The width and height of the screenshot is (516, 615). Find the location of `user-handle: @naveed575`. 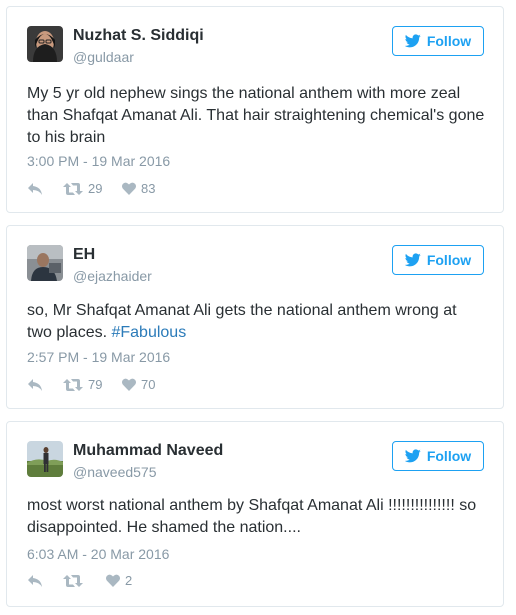

user-handle: @naveed575 is located at coordinates (115, 472).